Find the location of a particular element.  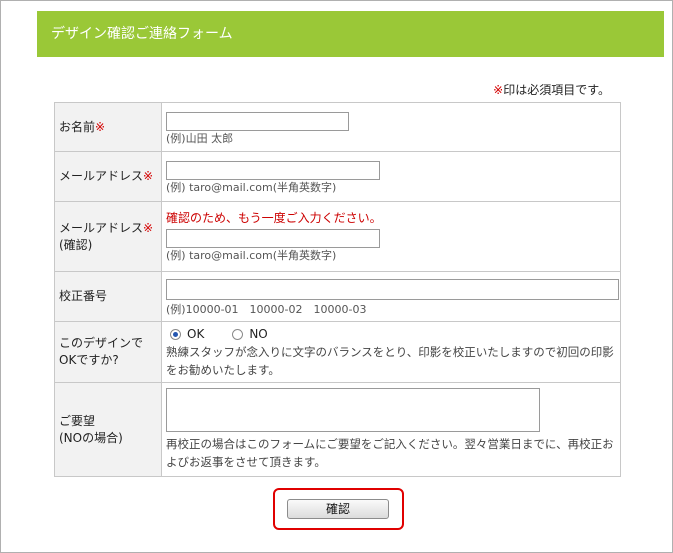

email-confirm-example: (例) taro@mail.com(半角英数字) is located at coordinates (251, 255).